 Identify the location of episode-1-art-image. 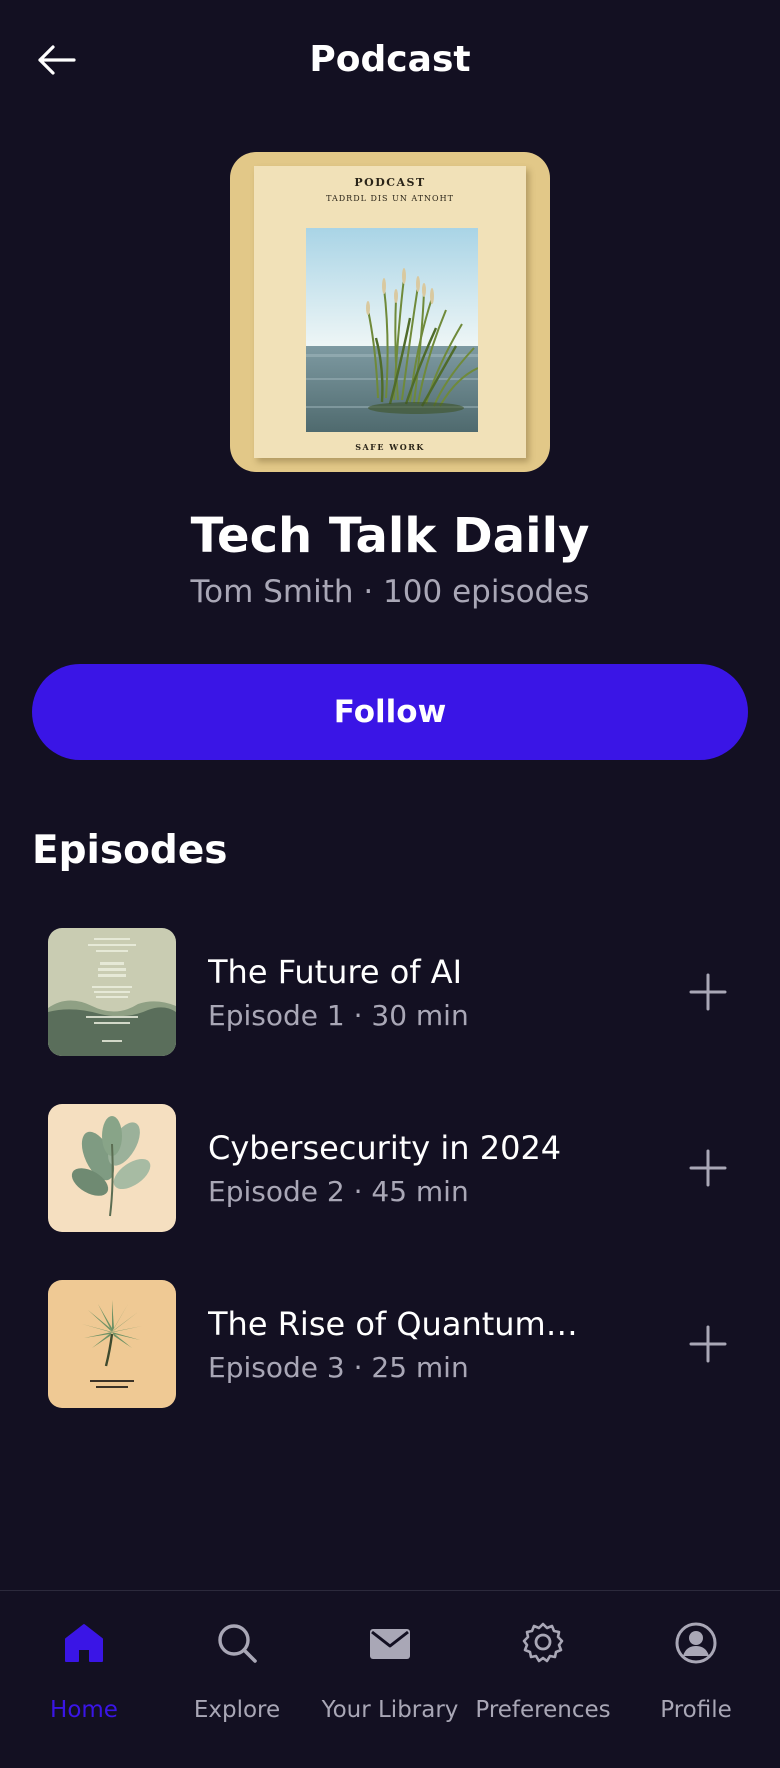
(112, 992).